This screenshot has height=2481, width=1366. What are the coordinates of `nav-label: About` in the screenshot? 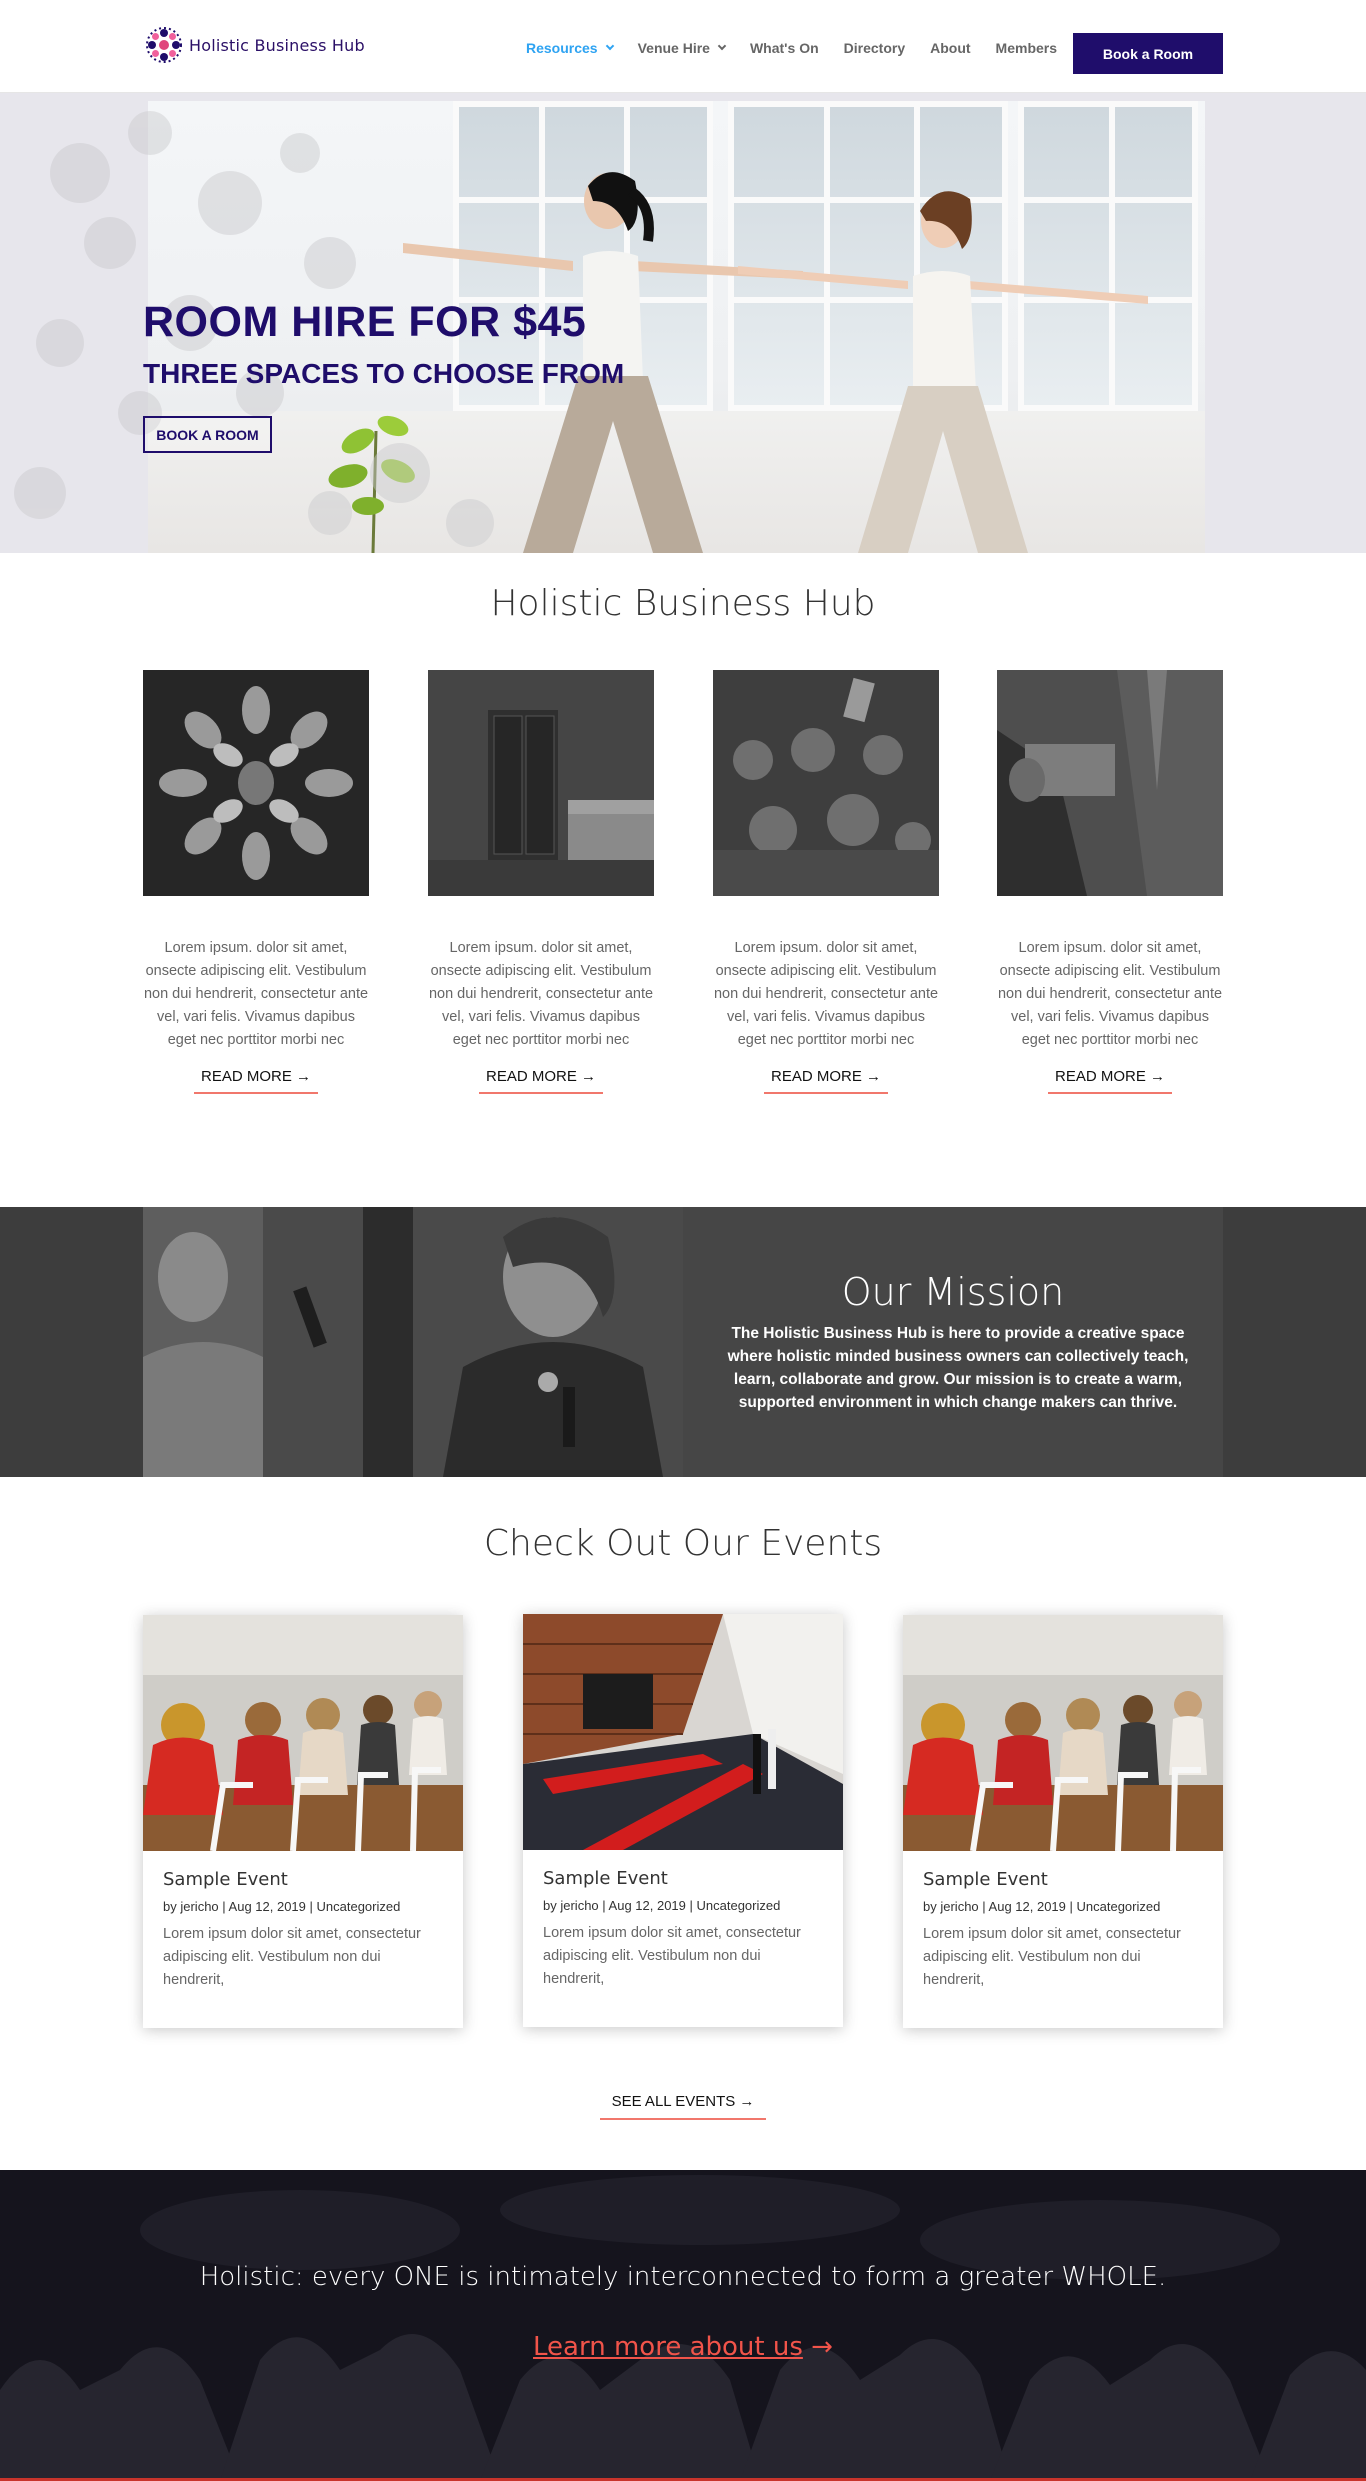 It's located at (950, 48).